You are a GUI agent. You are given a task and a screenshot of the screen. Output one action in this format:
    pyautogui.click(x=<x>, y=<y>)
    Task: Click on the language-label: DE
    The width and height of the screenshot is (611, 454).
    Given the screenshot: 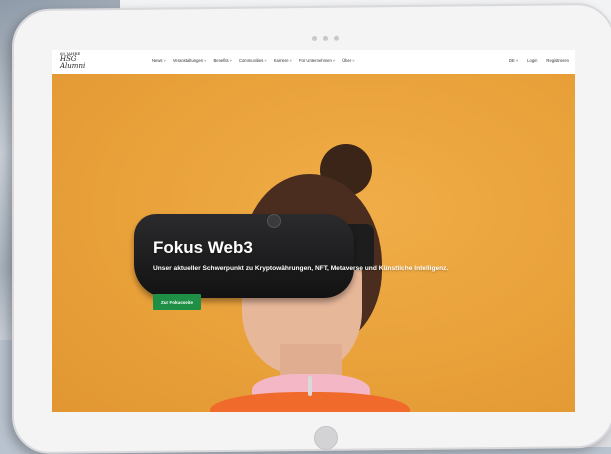 What is the action you would take?
    pyautogui.click(x=512, y=60)
    